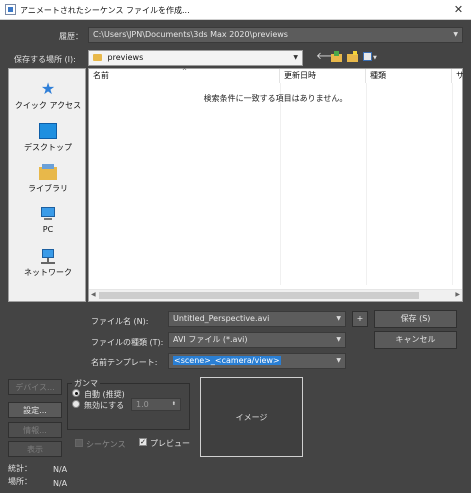 Image resolution: width=471 pixels, height=493 pixels. I want to click on place-label: PC, so click(48, 229).